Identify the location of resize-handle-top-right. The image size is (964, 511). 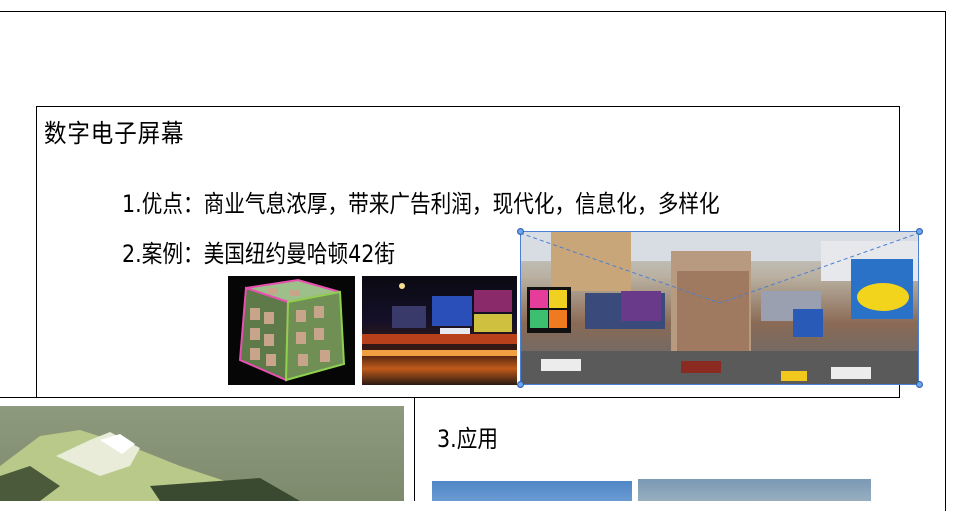
(919, 231).